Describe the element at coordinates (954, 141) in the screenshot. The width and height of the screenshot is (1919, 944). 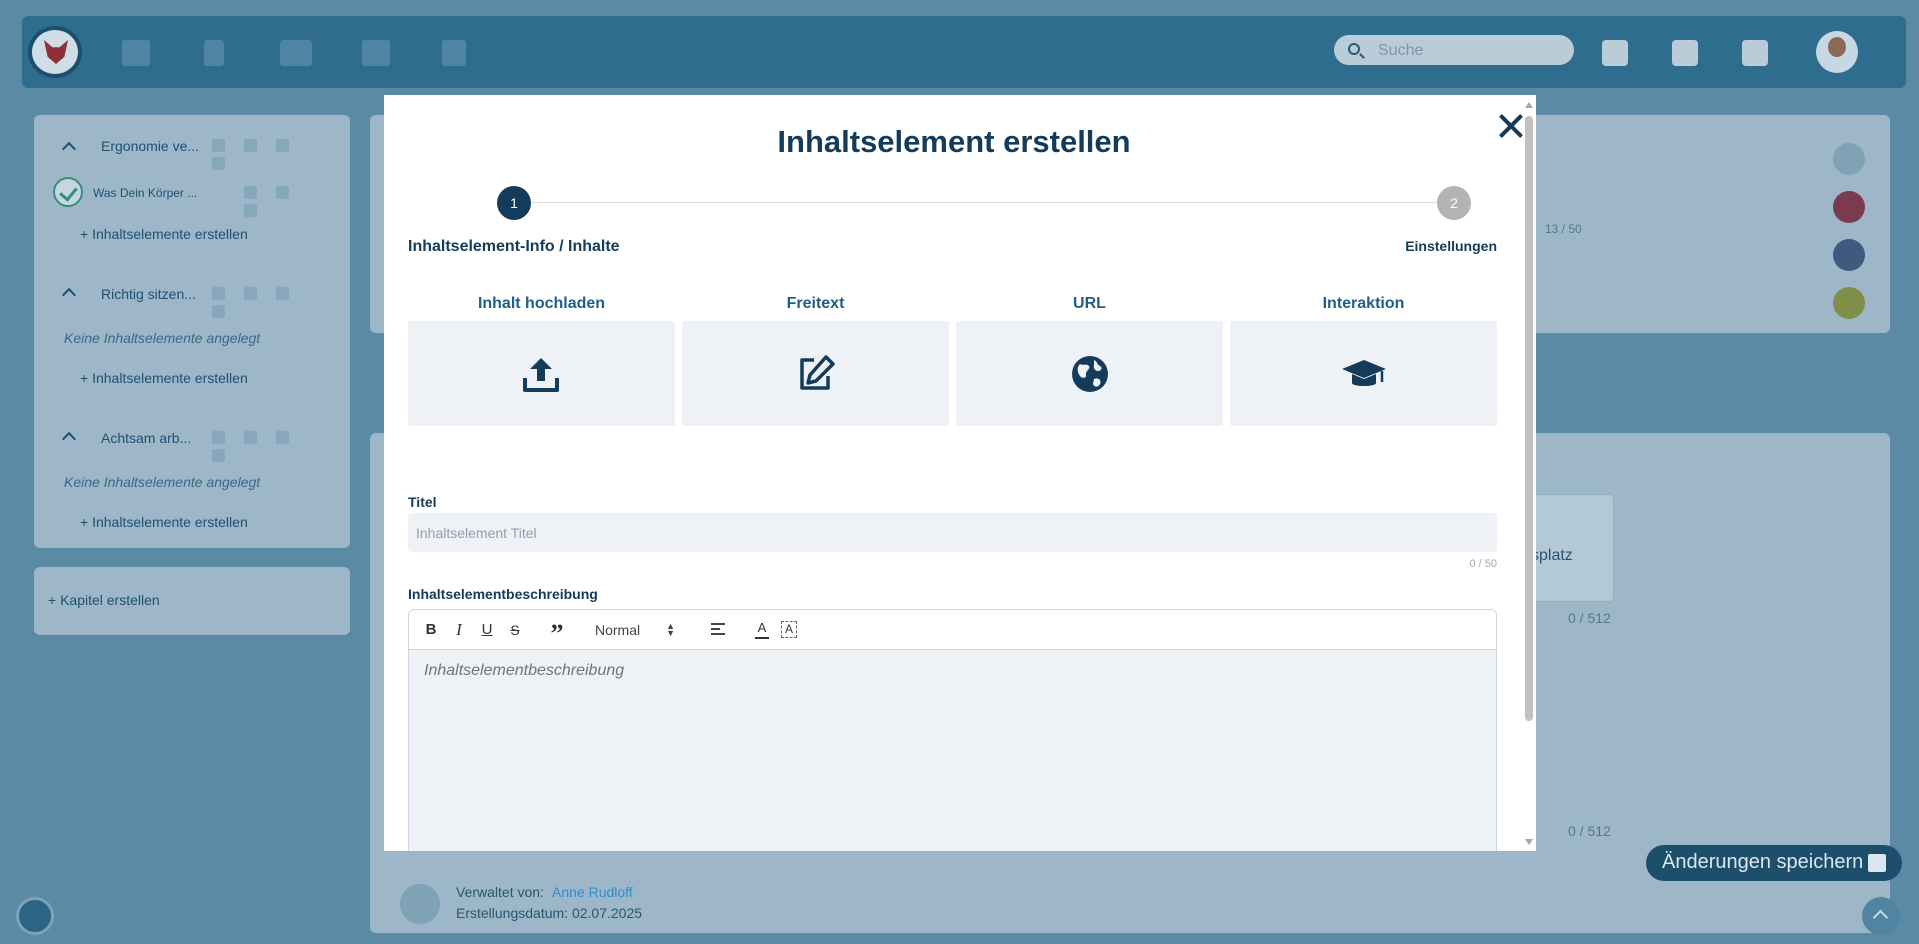
I see `modal-title: Inhaltselement erstellen` at that location.